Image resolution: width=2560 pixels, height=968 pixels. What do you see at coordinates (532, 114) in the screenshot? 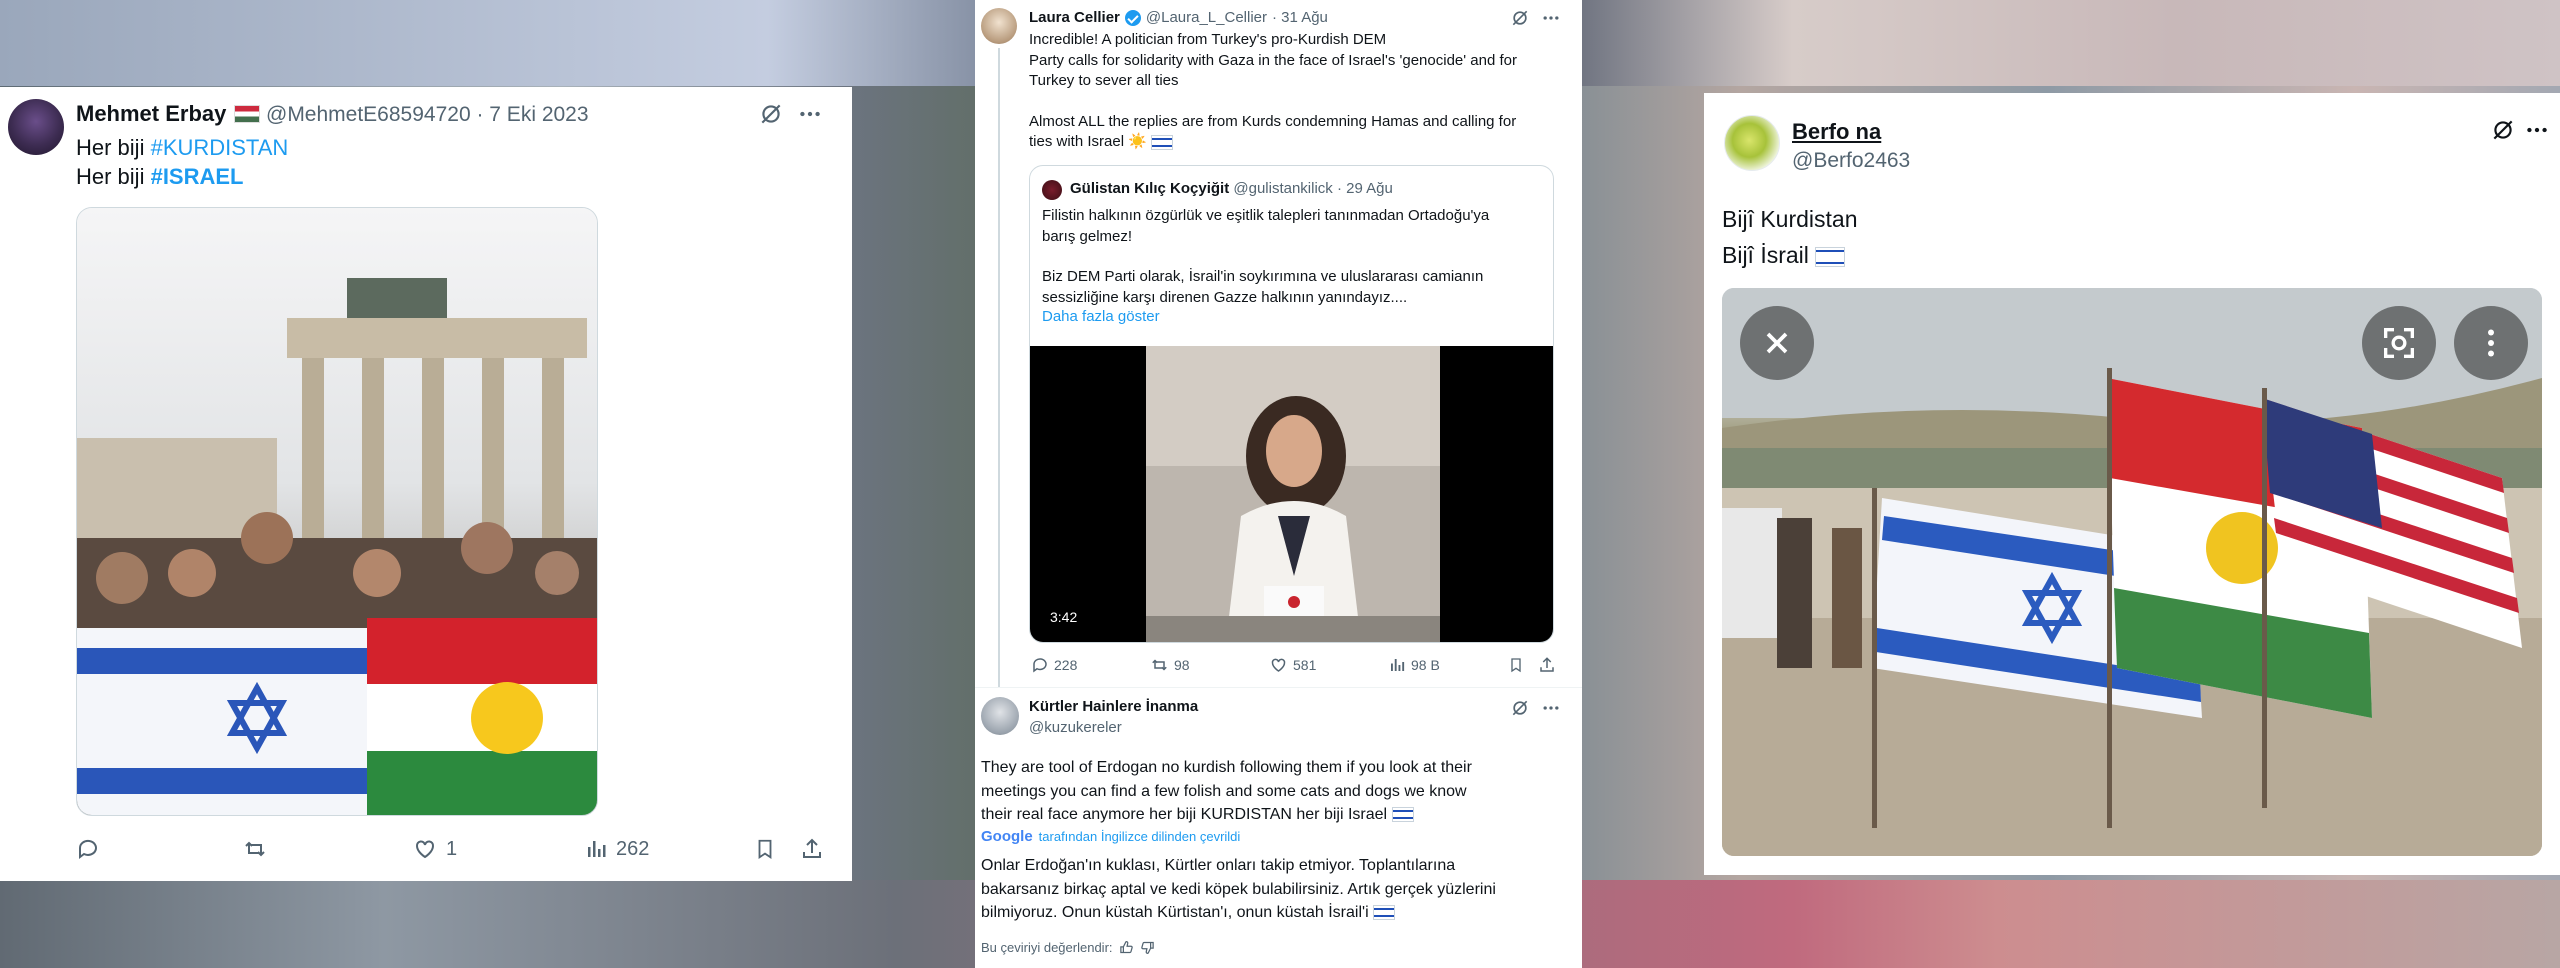
I see `tweet-date: · 7 Eki 2023` at bounding box center [532, 114].